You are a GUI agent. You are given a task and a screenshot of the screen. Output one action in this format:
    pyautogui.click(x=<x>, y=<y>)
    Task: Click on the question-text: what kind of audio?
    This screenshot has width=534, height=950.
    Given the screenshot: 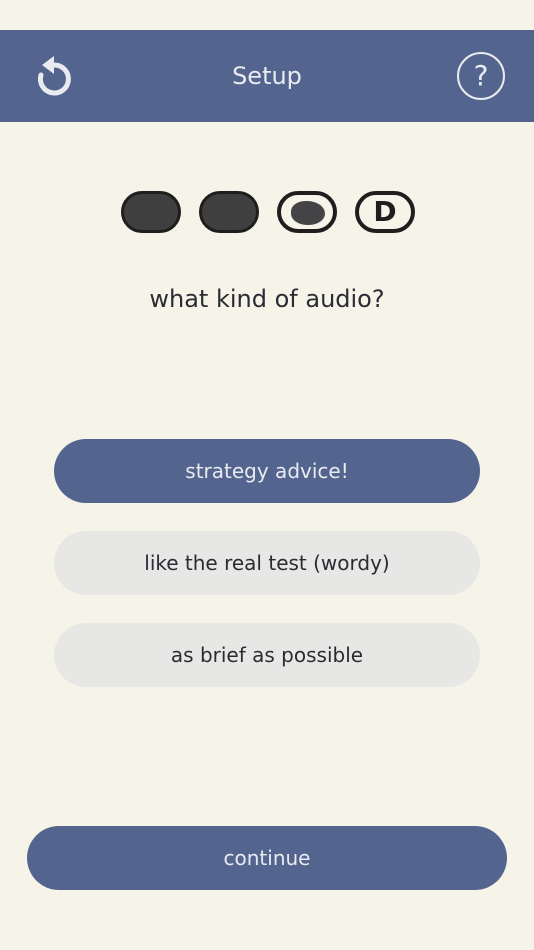 What is the action you would take?
    pyautogui.click(x=267, y=299)
    